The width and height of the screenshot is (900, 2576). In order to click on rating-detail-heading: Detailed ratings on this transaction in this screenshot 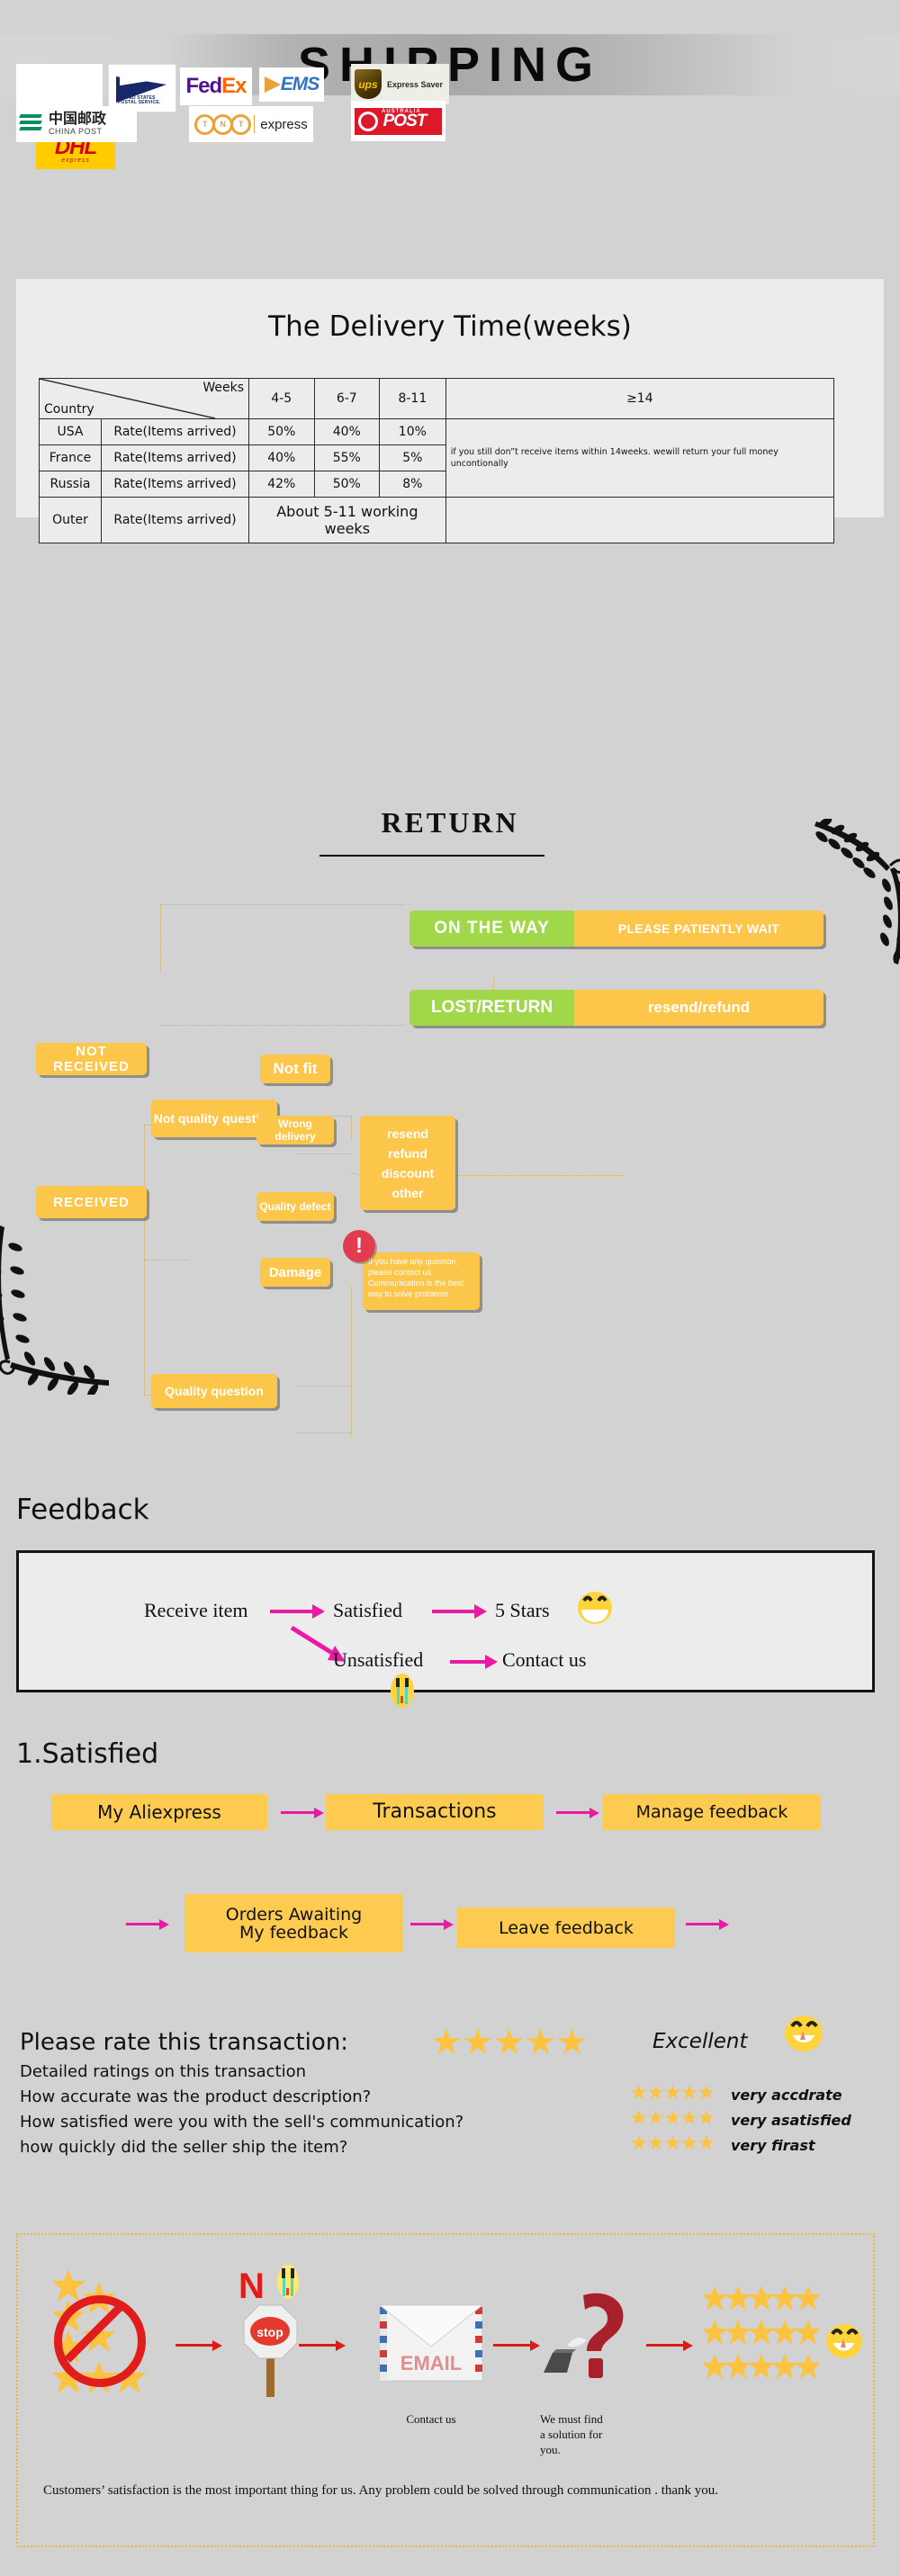, I will do `click(164, 2071)`.